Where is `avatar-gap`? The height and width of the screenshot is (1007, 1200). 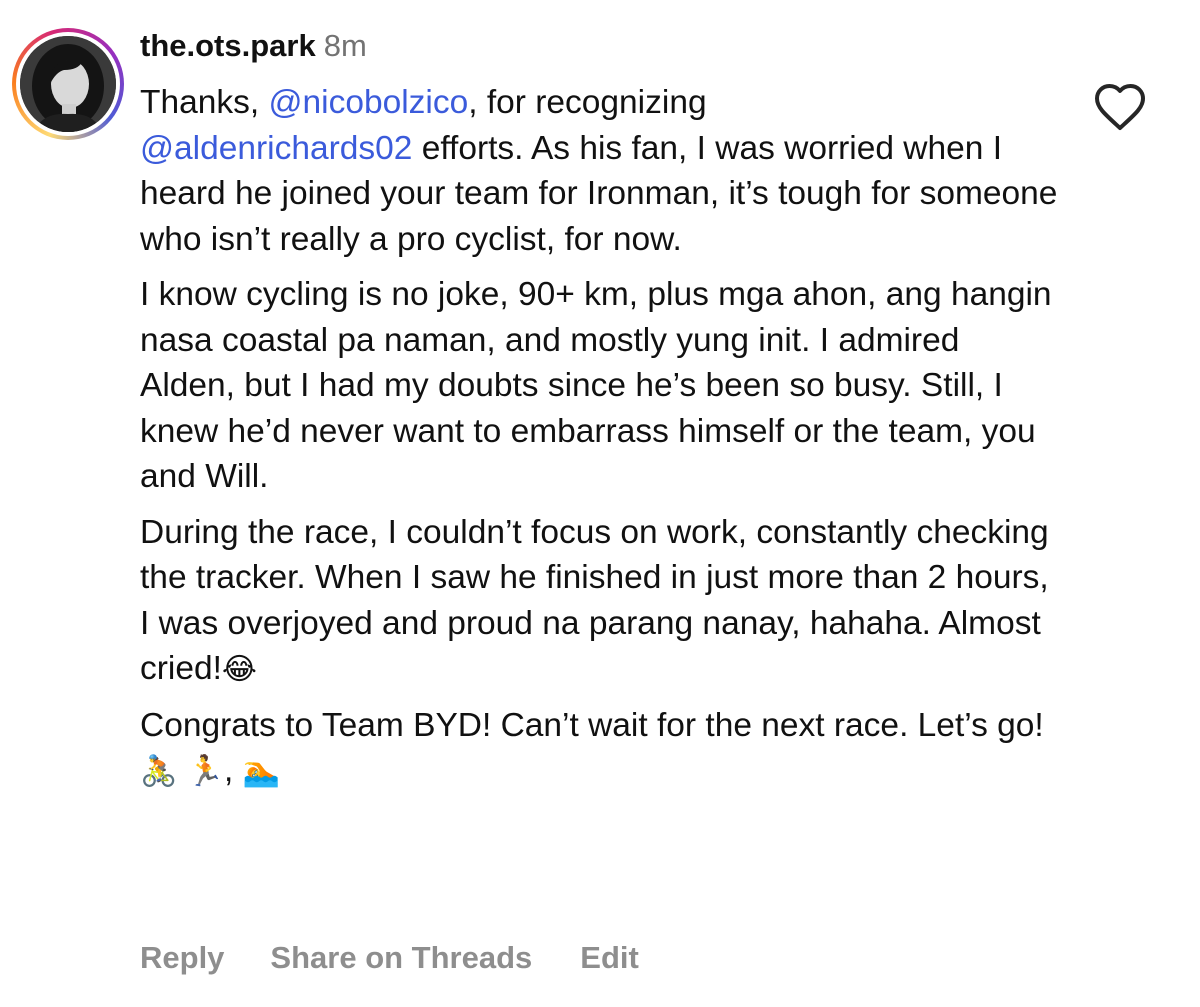
avatar-gap is located at coordinates (68, 84).